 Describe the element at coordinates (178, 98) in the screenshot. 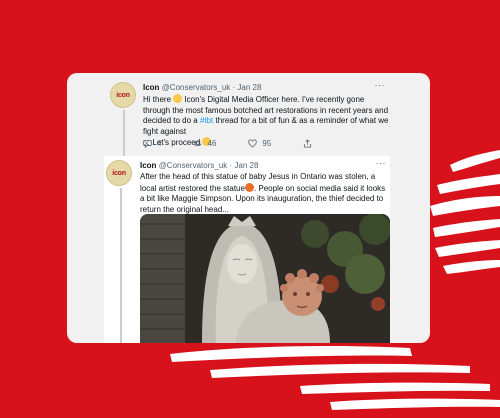

I see `waving-hand-icon` at that location.